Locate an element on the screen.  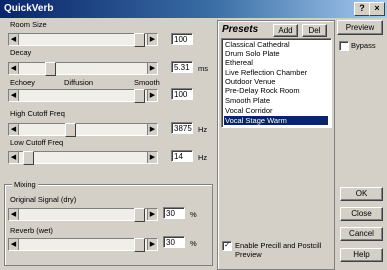
list-item: Smooth Plate is located at coordinates (247, 100).